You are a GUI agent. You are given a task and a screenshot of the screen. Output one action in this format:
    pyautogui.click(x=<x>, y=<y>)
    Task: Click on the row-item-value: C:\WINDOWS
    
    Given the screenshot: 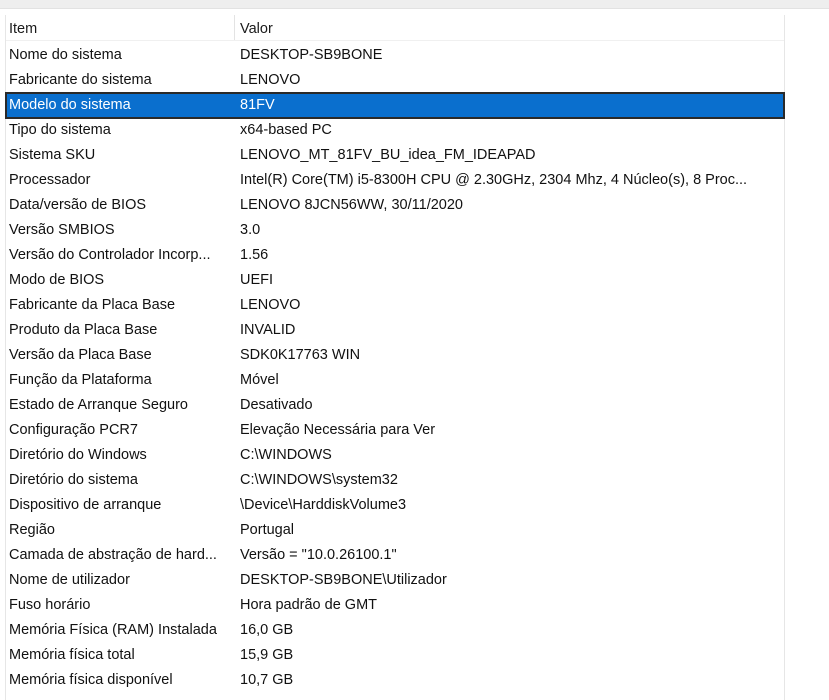 What is the action you would take?
    pyautogui.click(x=286, y=455)
    